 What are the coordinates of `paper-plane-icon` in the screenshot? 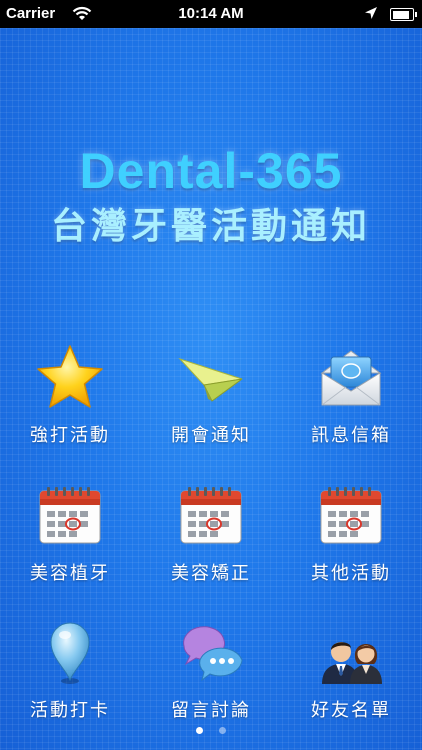 It's located at (211, 378).